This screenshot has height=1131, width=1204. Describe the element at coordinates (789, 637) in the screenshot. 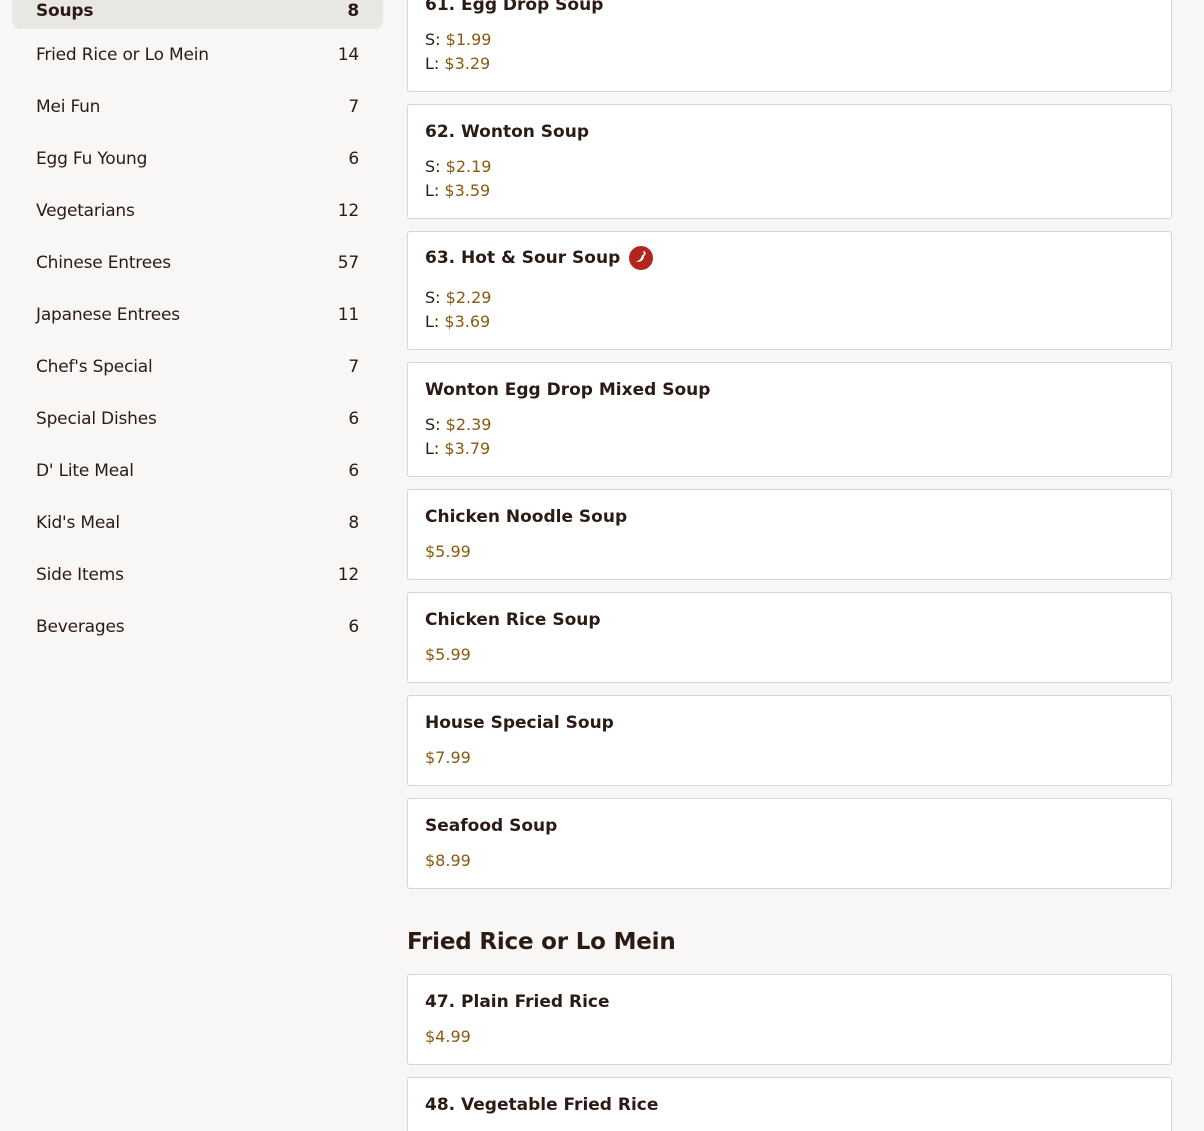

I see `menu-item-card: Chicken Rice Soup $5.99` at that location.